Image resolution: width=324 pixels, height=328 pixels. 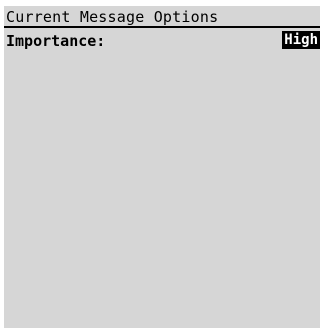 What do you see at coordinates (112, 17) in the screenshot?
I see `screen-title: Current Message Options` at bounding box center [112, 17].